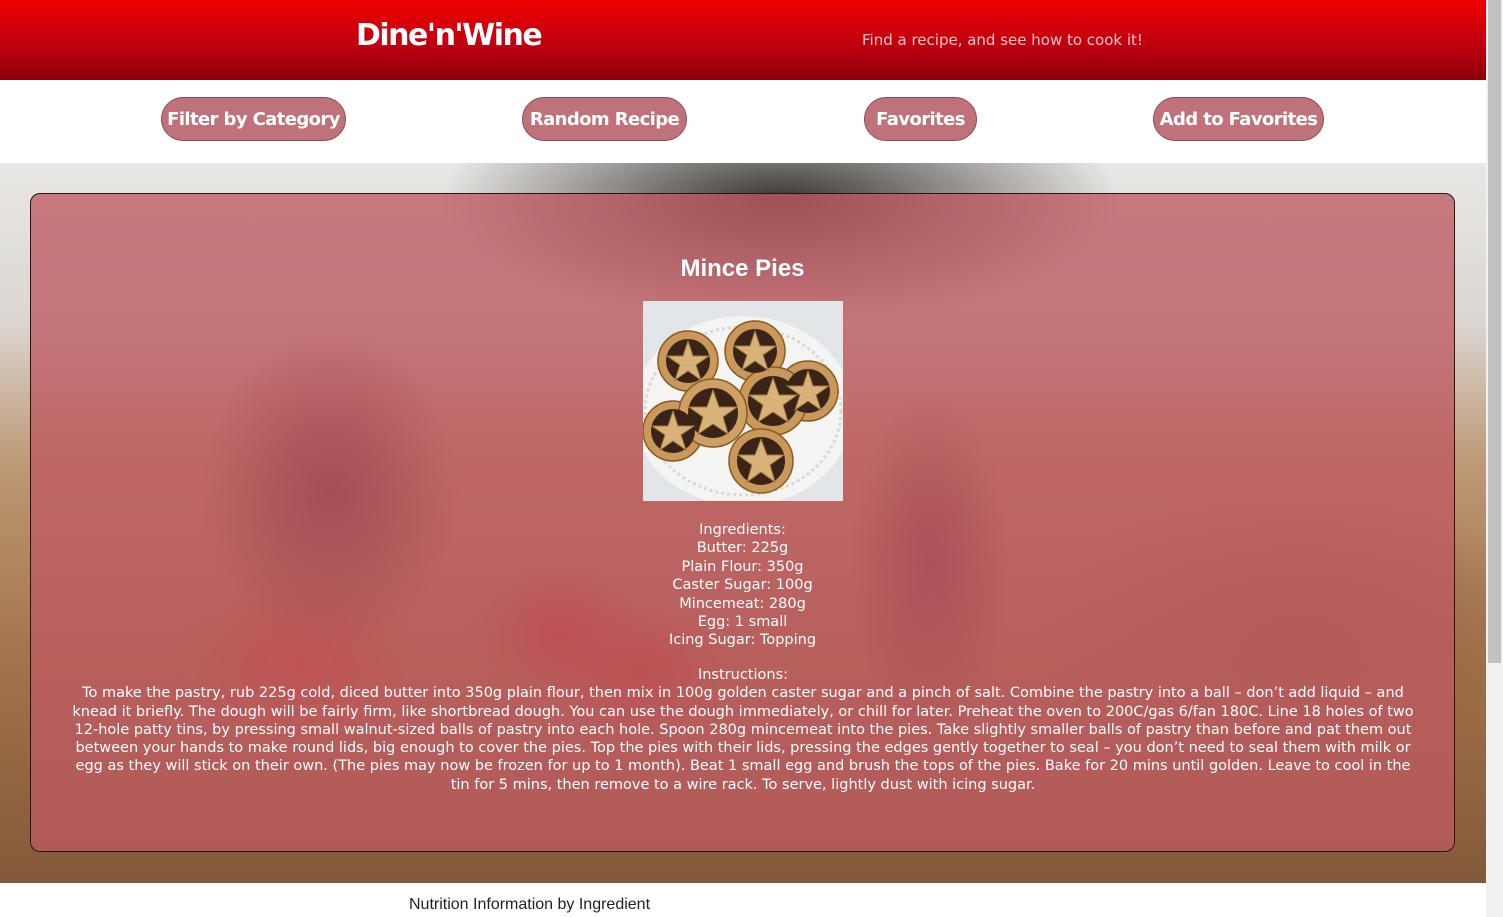 Image resolution: width=1503 pixels, height=917 pixels. What do you see at coordinates (742, 603) in the screenshot?
I see `ingredient-item: Mincemeat: 280g` at bounding box center [742, 603].